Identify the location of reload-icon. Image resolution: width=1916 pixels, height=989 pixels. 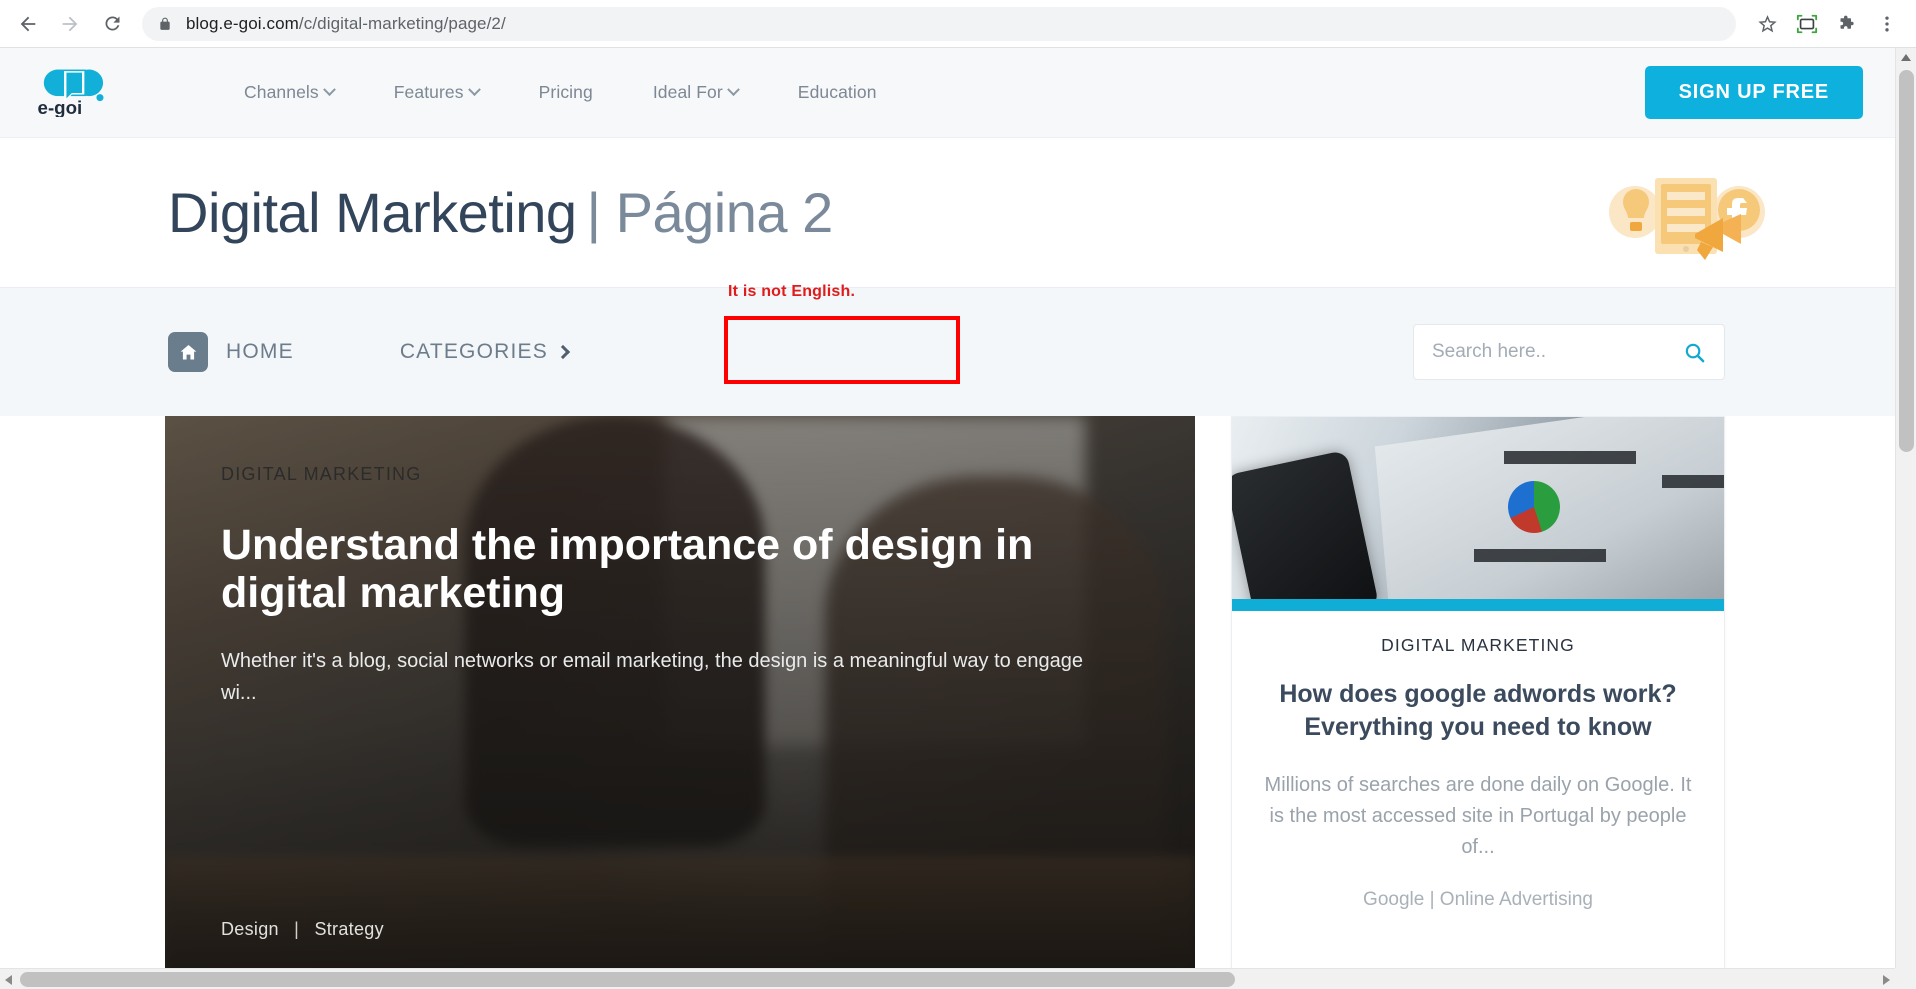
(111, 23).